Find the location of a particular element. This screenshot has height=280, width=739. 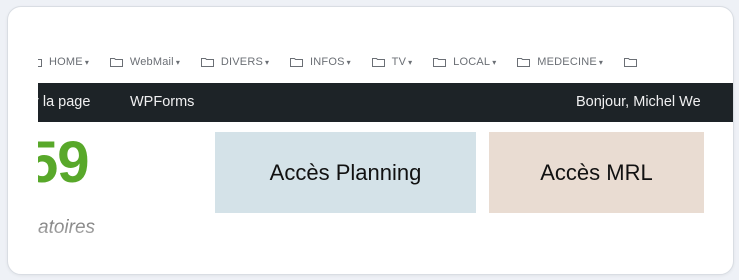

bottom-fade is located at coordinates (385, 225).